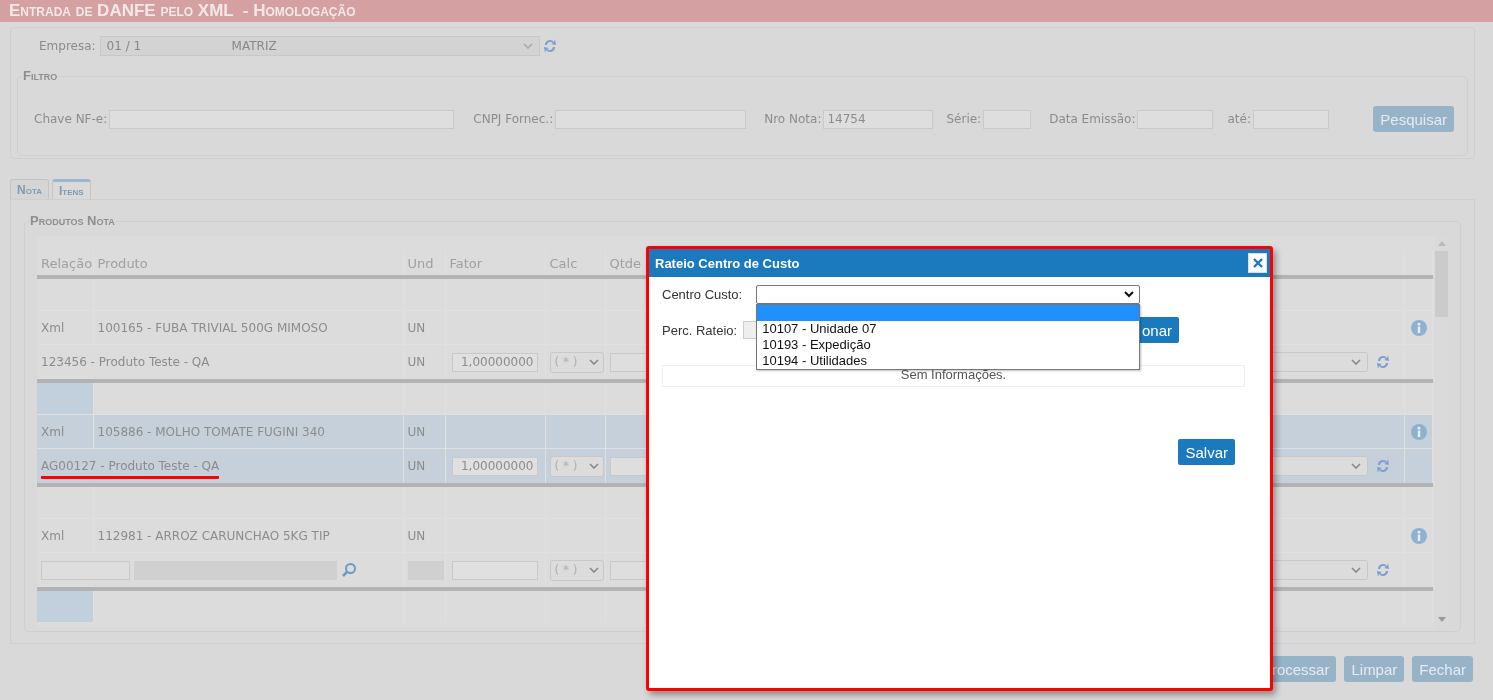  I want to click on field-label: Série:, so click(964, 119).